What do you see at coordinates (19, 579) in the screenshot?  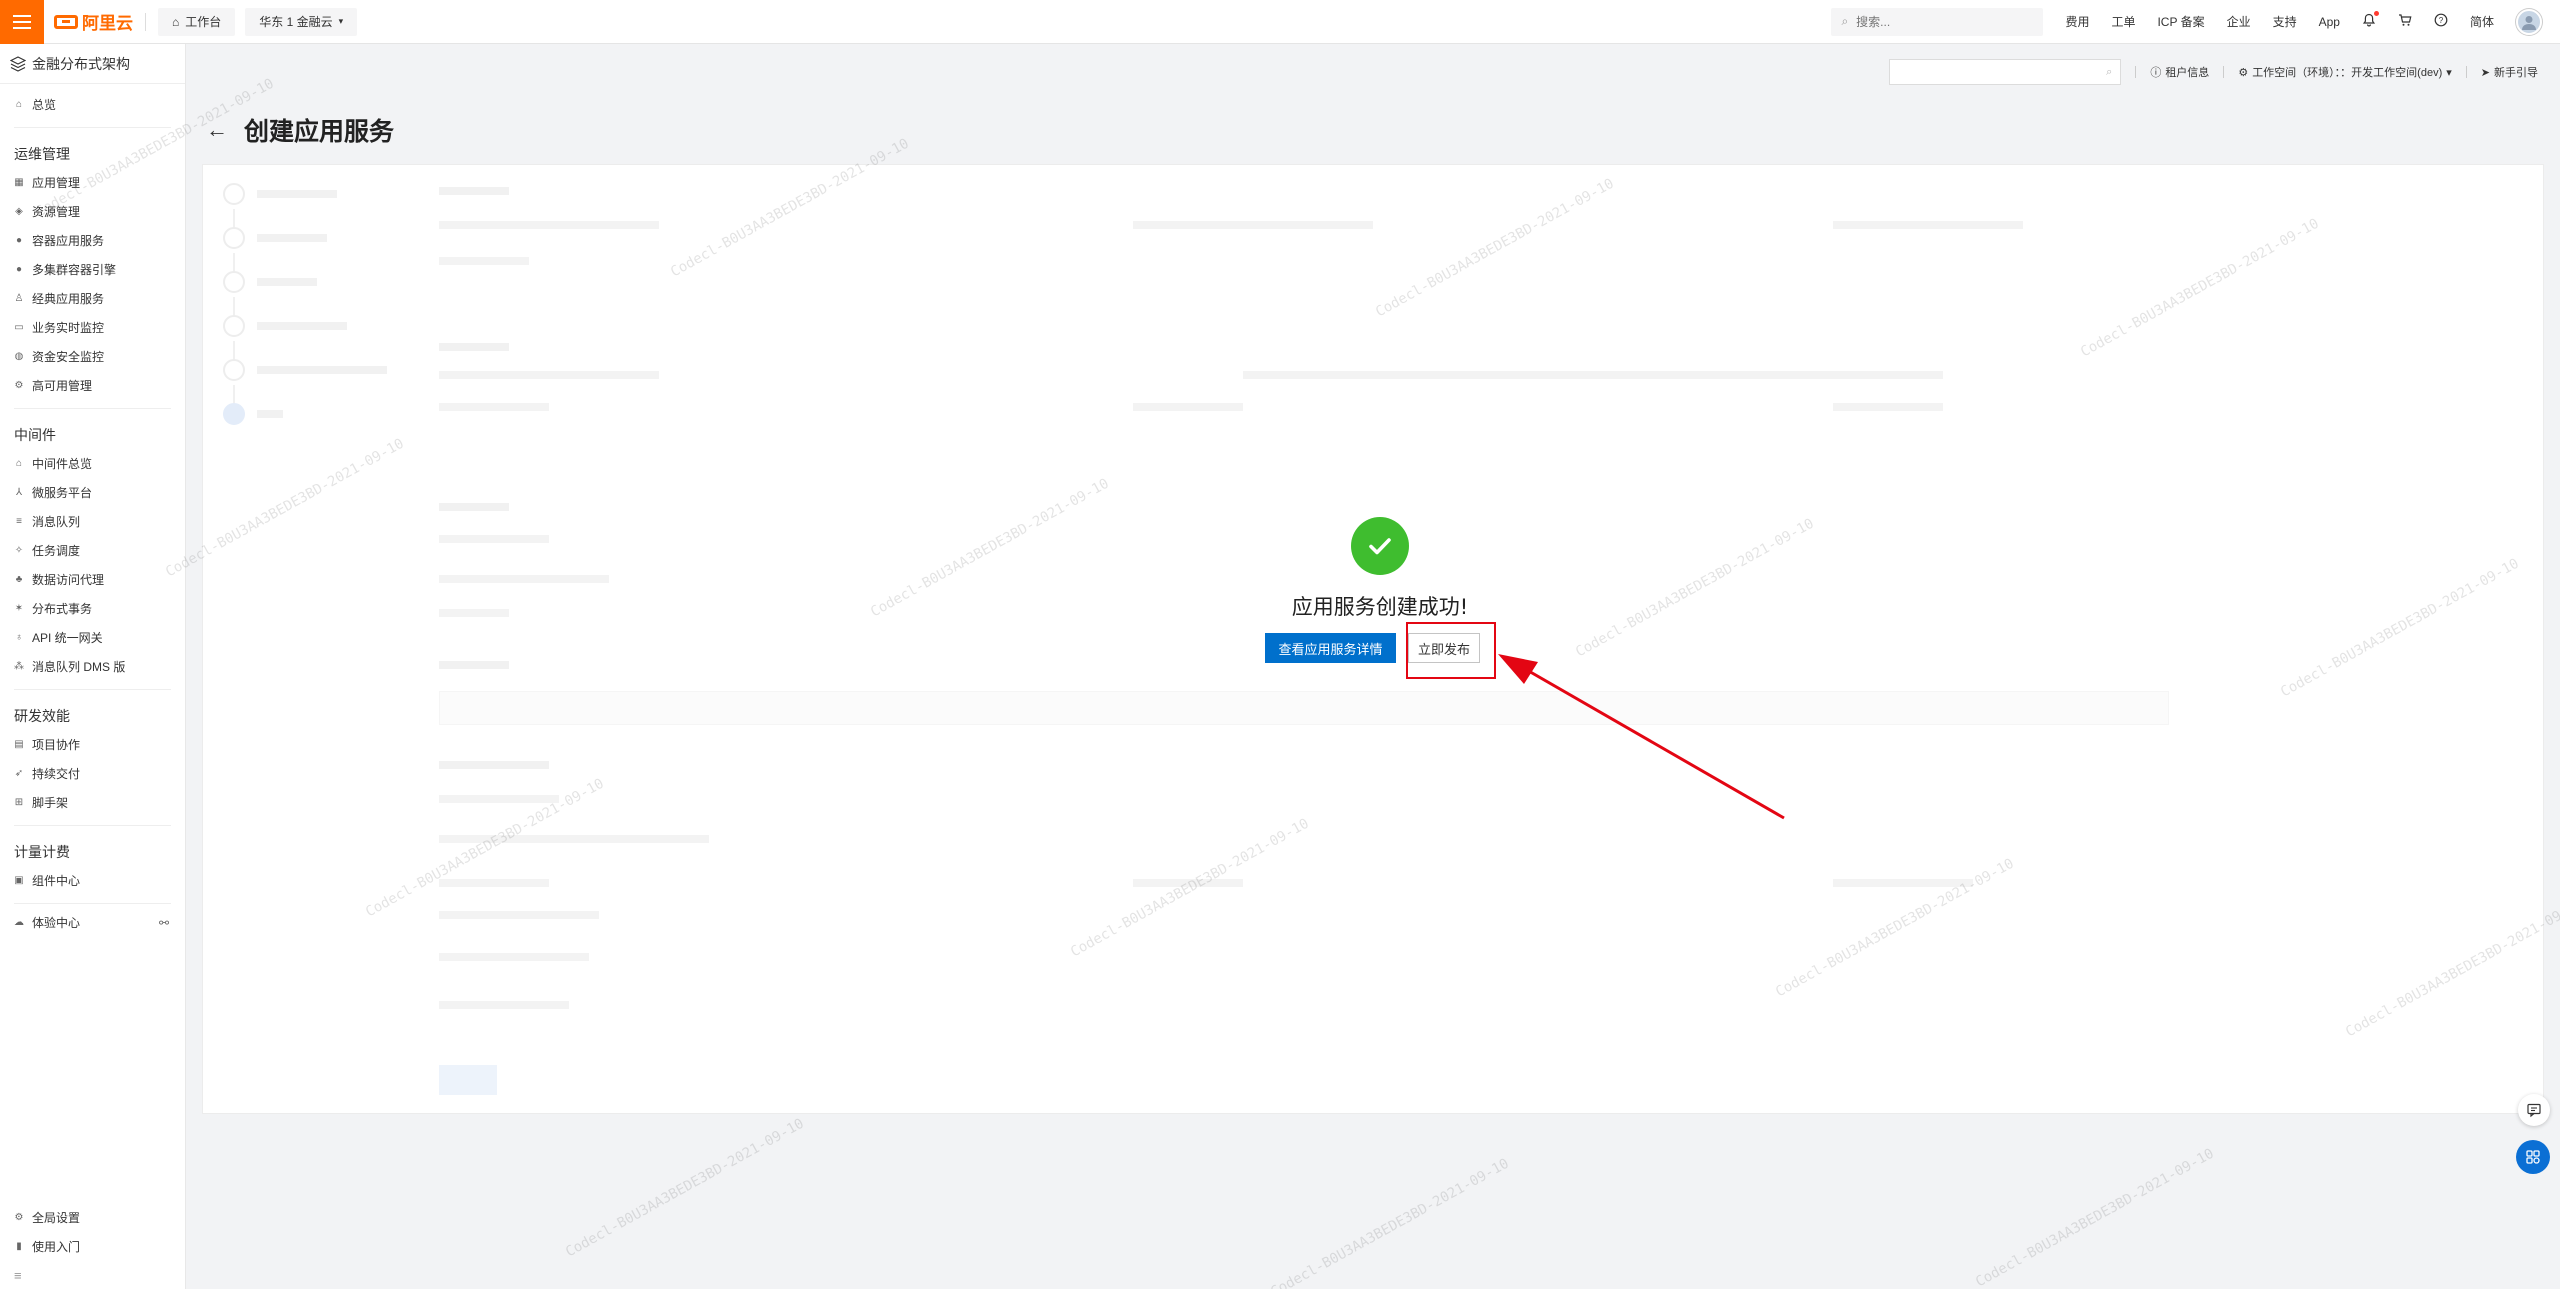 I see `proxy-icon: ♣` at bounding box center [19, 579].